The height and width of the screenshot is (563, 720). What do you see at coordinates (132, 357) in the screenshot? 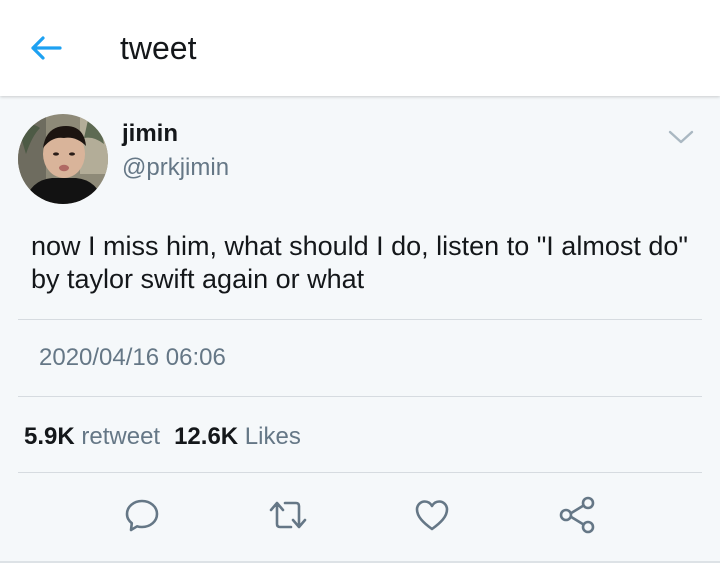
I see `tweet-timestamp: 2020/04/16 06:06` at bounding box center [132, 357].